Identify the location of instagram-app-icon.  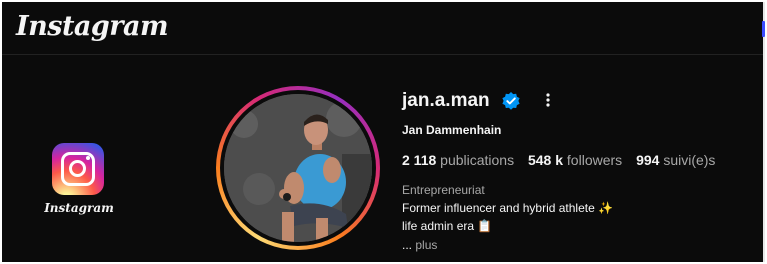
(78, 169).